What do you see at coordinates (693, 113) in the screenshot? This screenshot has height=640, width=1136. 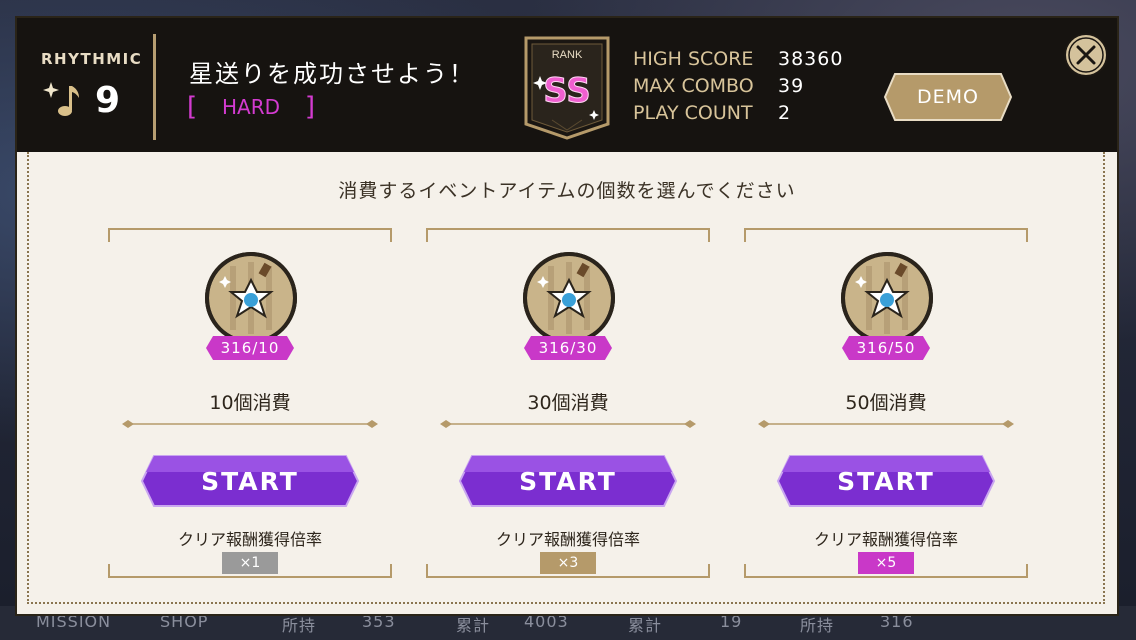 I see `stat-label: PLAY COUNT` at bounding box center [693, 113].